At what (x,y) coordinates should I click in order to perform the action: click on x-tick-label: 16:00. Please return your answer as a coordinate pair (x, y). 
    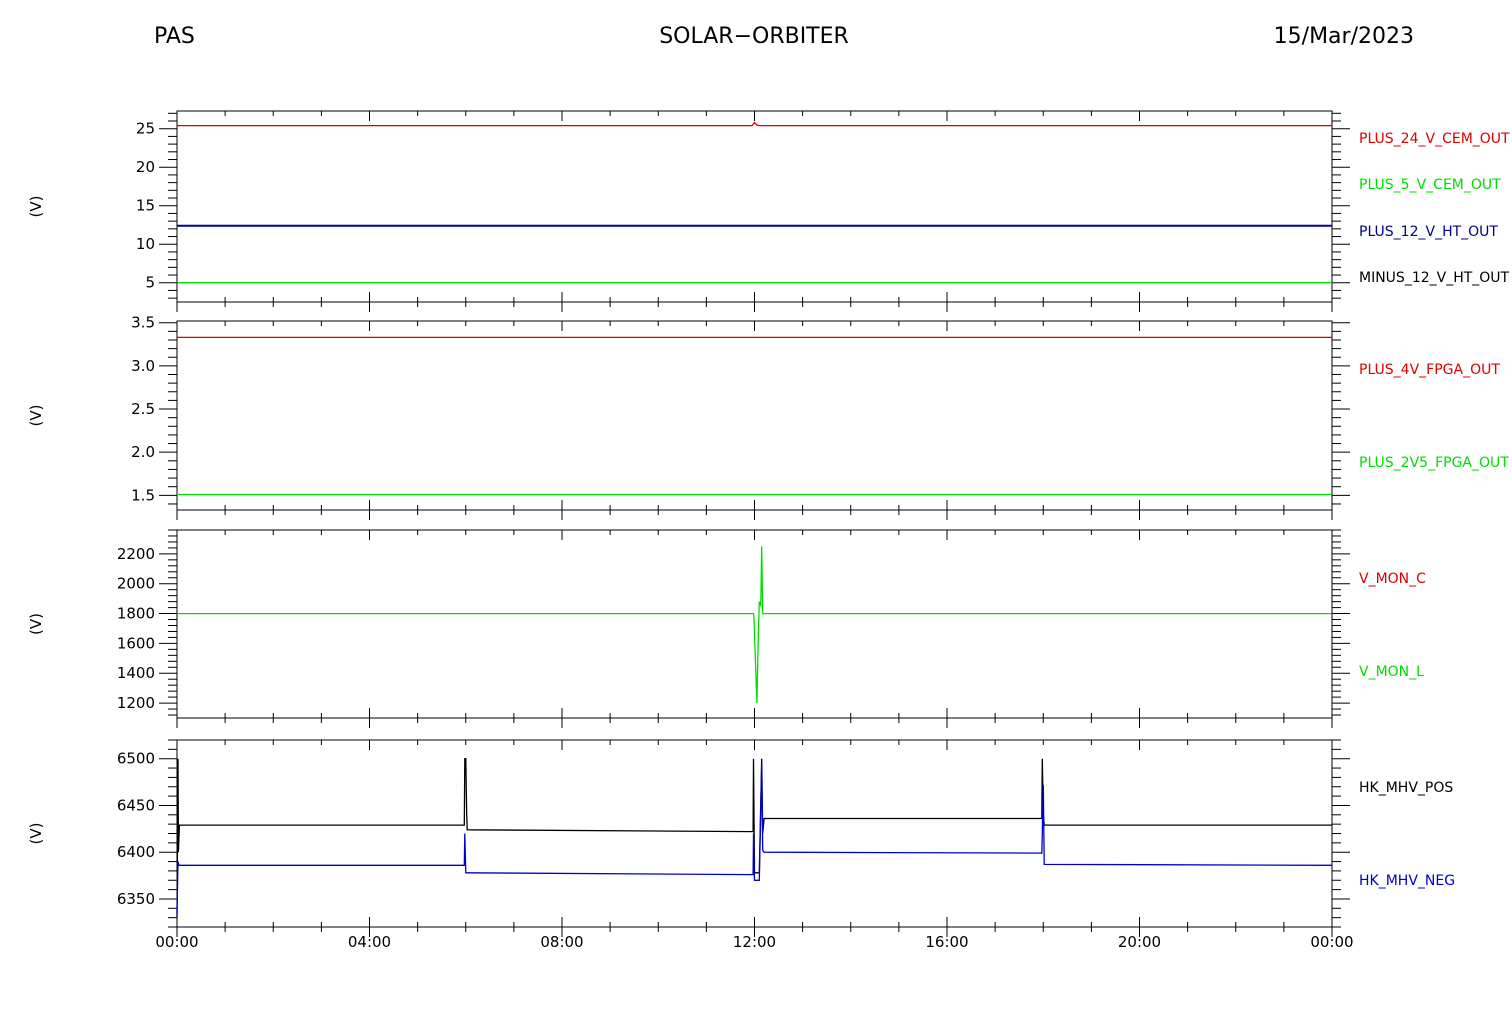
    Looking at the image, I should click on (946, 942).